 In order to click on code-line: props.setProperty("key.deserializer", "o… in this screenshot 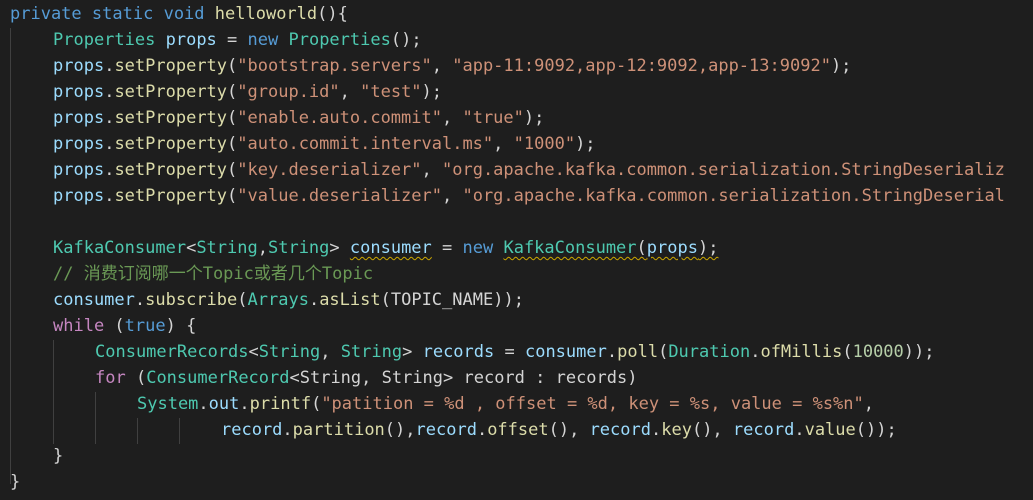, I will do `click(529, 170)`.